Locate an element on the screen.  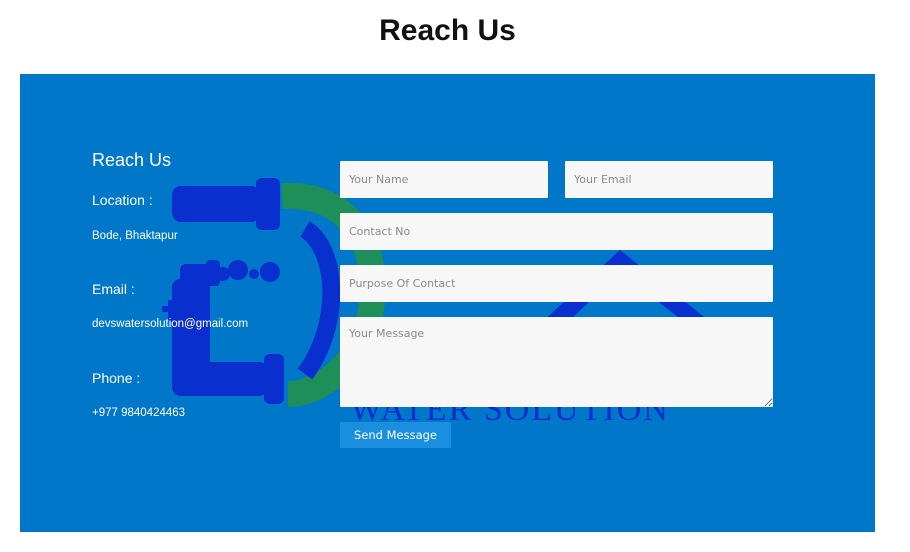
location-label: Location : is located at coordinates (122, 200).